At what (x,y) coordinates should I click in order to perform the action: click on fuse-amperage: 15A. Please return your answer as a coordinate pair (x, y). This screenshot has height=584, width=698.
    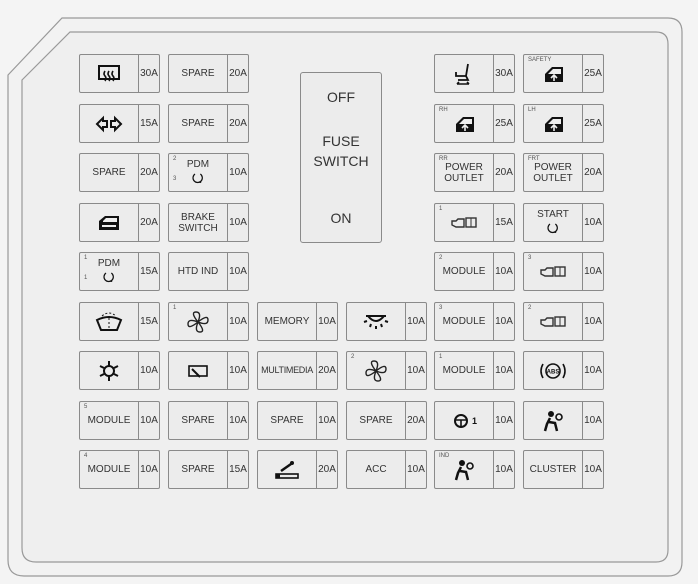
    Looking at the image, I should click on (148, 123).